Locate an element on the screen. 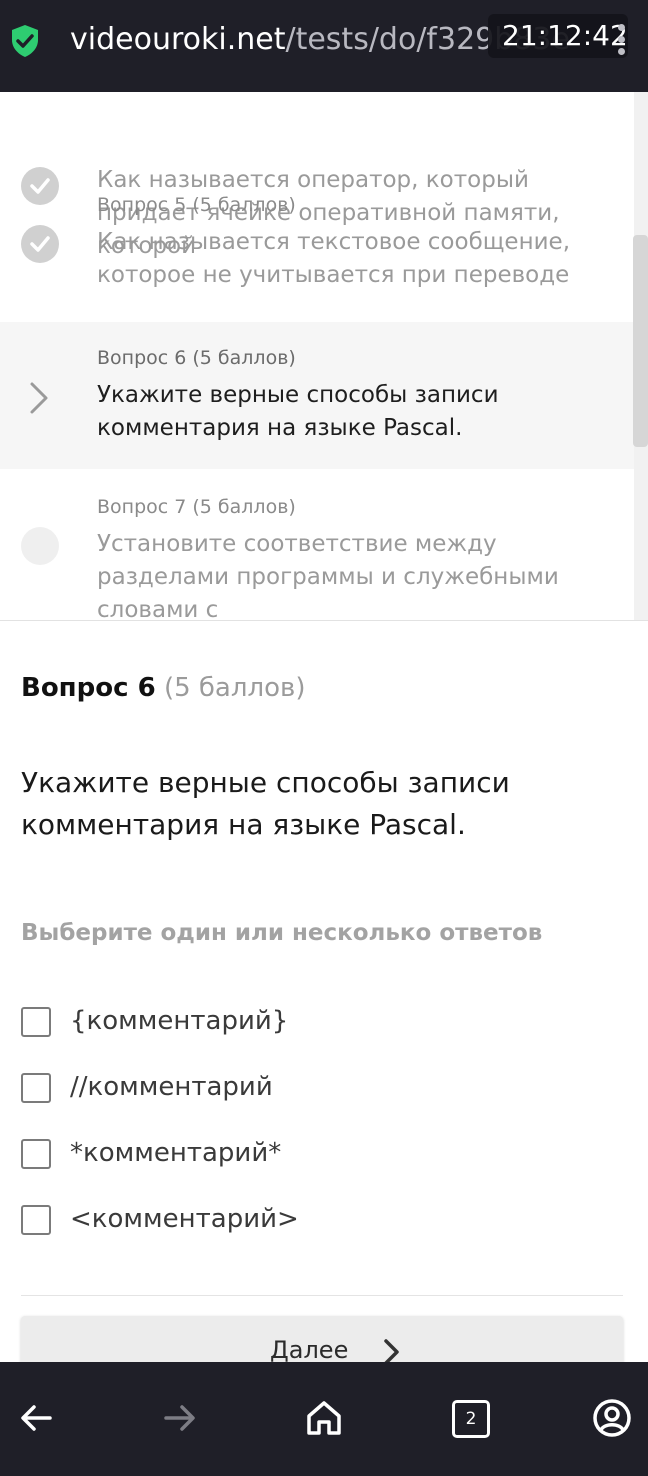  chevron-right-icon is located at coordinates (39, 398).